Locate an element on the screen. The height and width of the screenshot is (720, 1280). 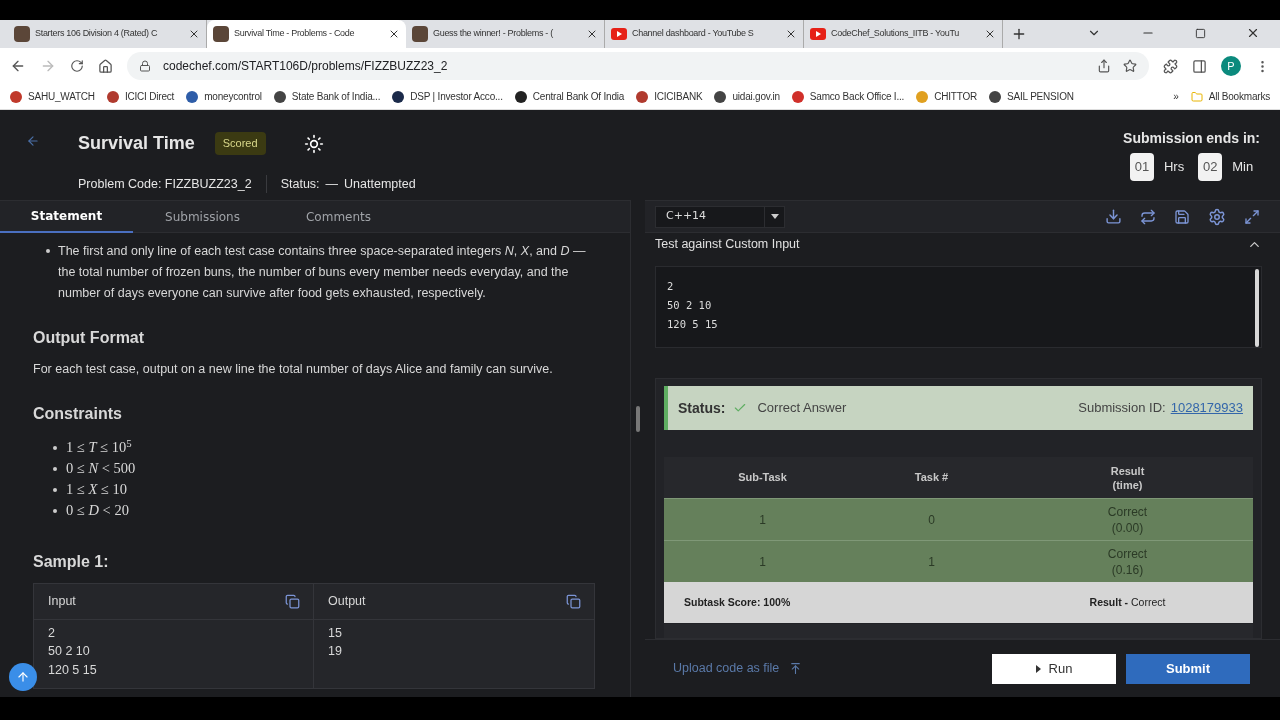
status-value: Correct Answer is located at coordinates (802, 408).